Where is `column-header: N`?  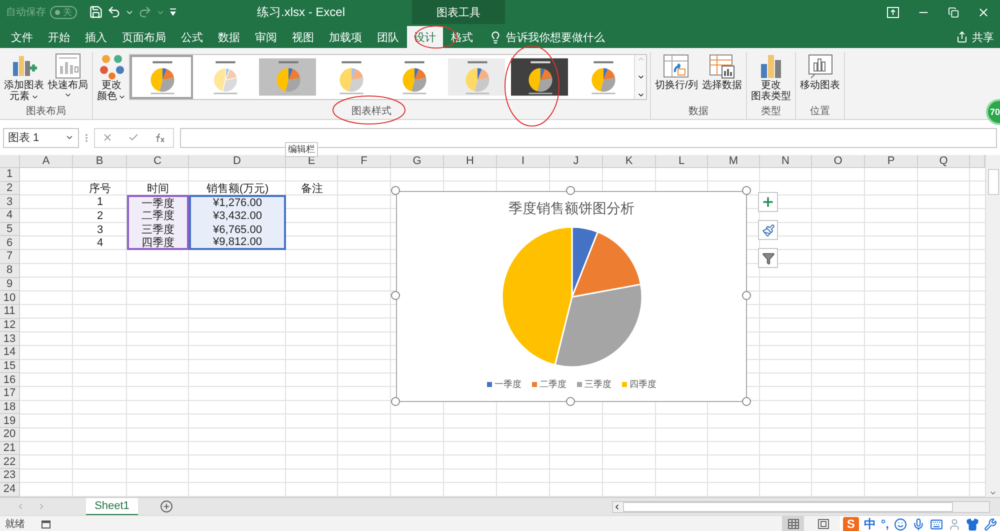 column-header: N is located at coordinates (786, 161).